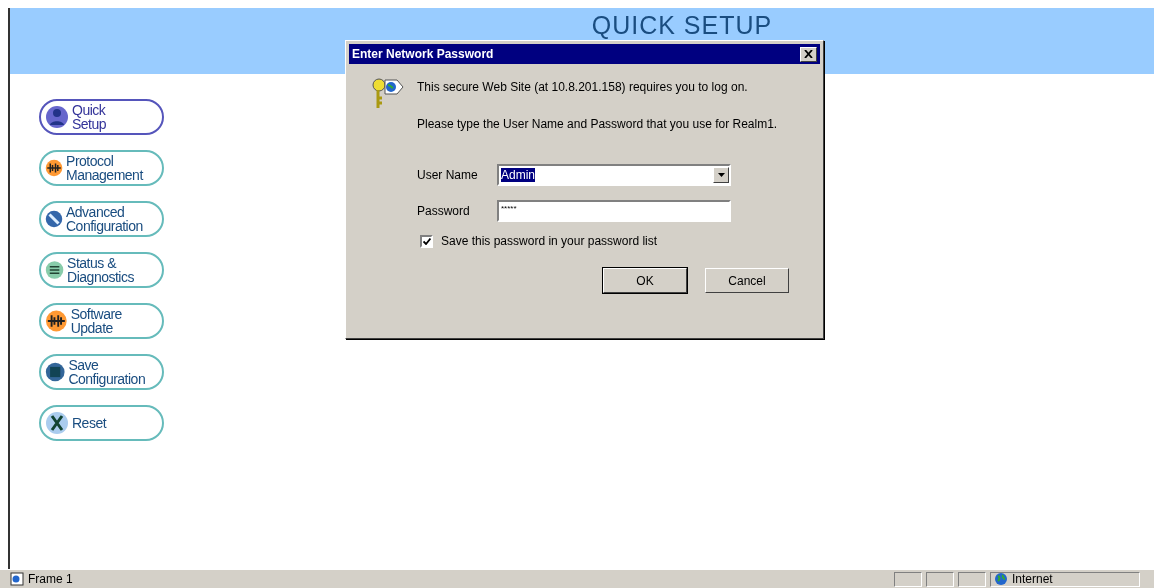 This screenshot has width=1154, height=588. Describe the element at coordinates (747, 280) in the screenshot. I see `dialog-button: Cancel` at that location.